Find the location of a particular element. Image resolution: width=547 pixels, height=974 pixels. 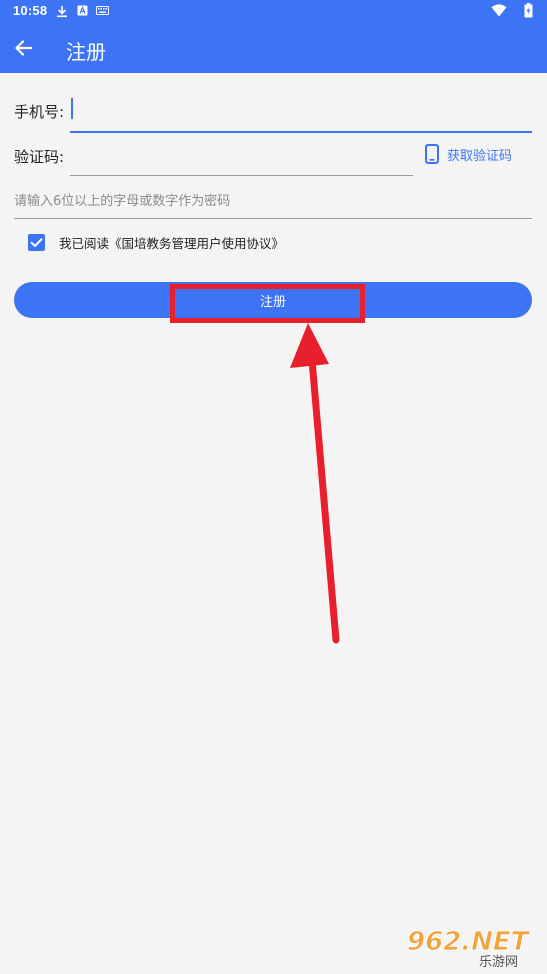

watermark-brand: 962.NET is located at coordinates (469, 942).